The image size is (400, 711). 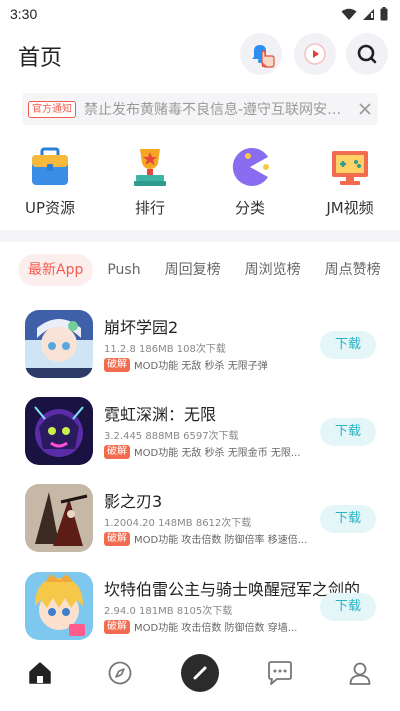 I want to click on status-icons, so click(x=364, y=14).